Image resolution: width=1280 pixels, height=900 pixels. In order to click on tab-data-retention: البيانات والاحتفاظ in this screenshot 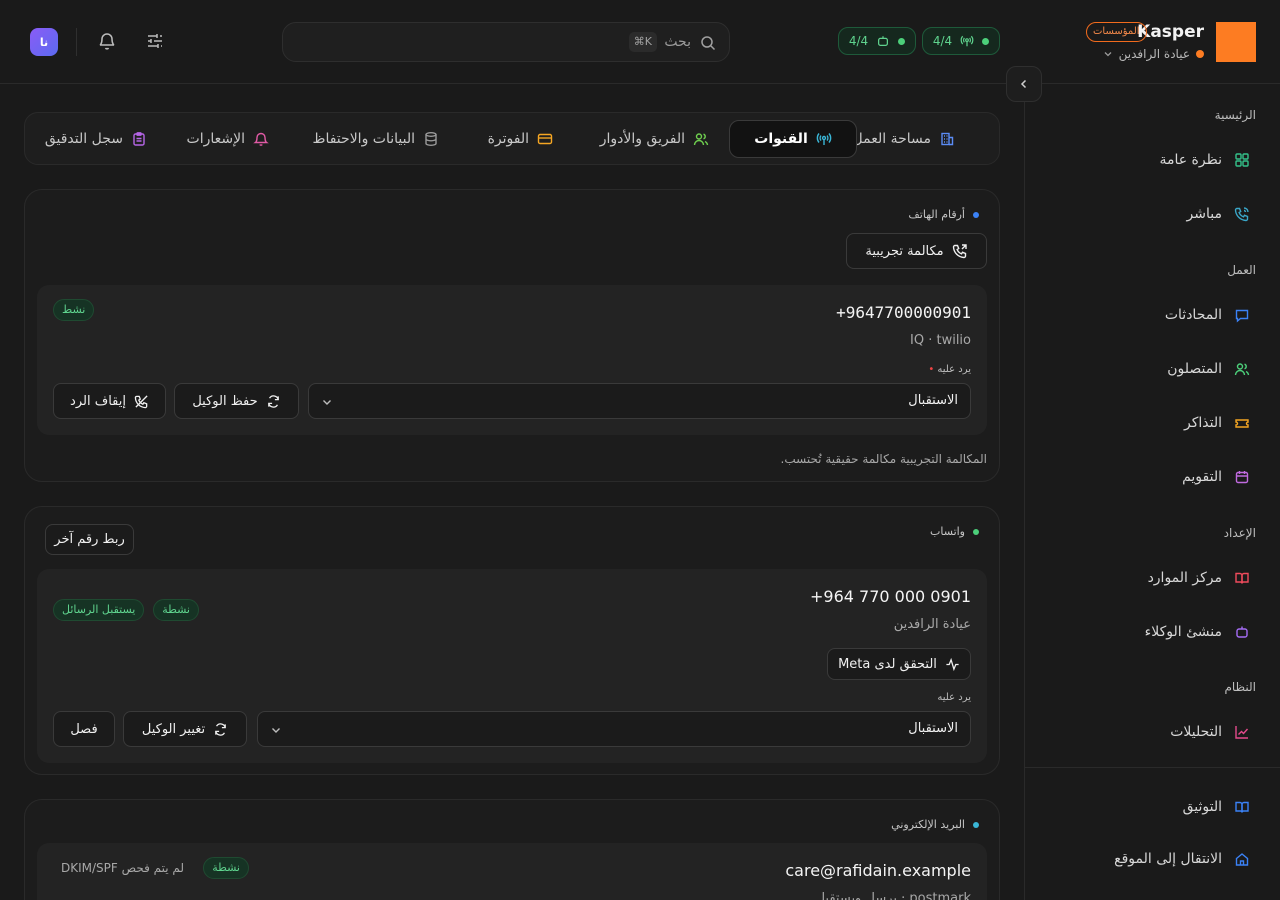, I will do `click(376, 139)`.